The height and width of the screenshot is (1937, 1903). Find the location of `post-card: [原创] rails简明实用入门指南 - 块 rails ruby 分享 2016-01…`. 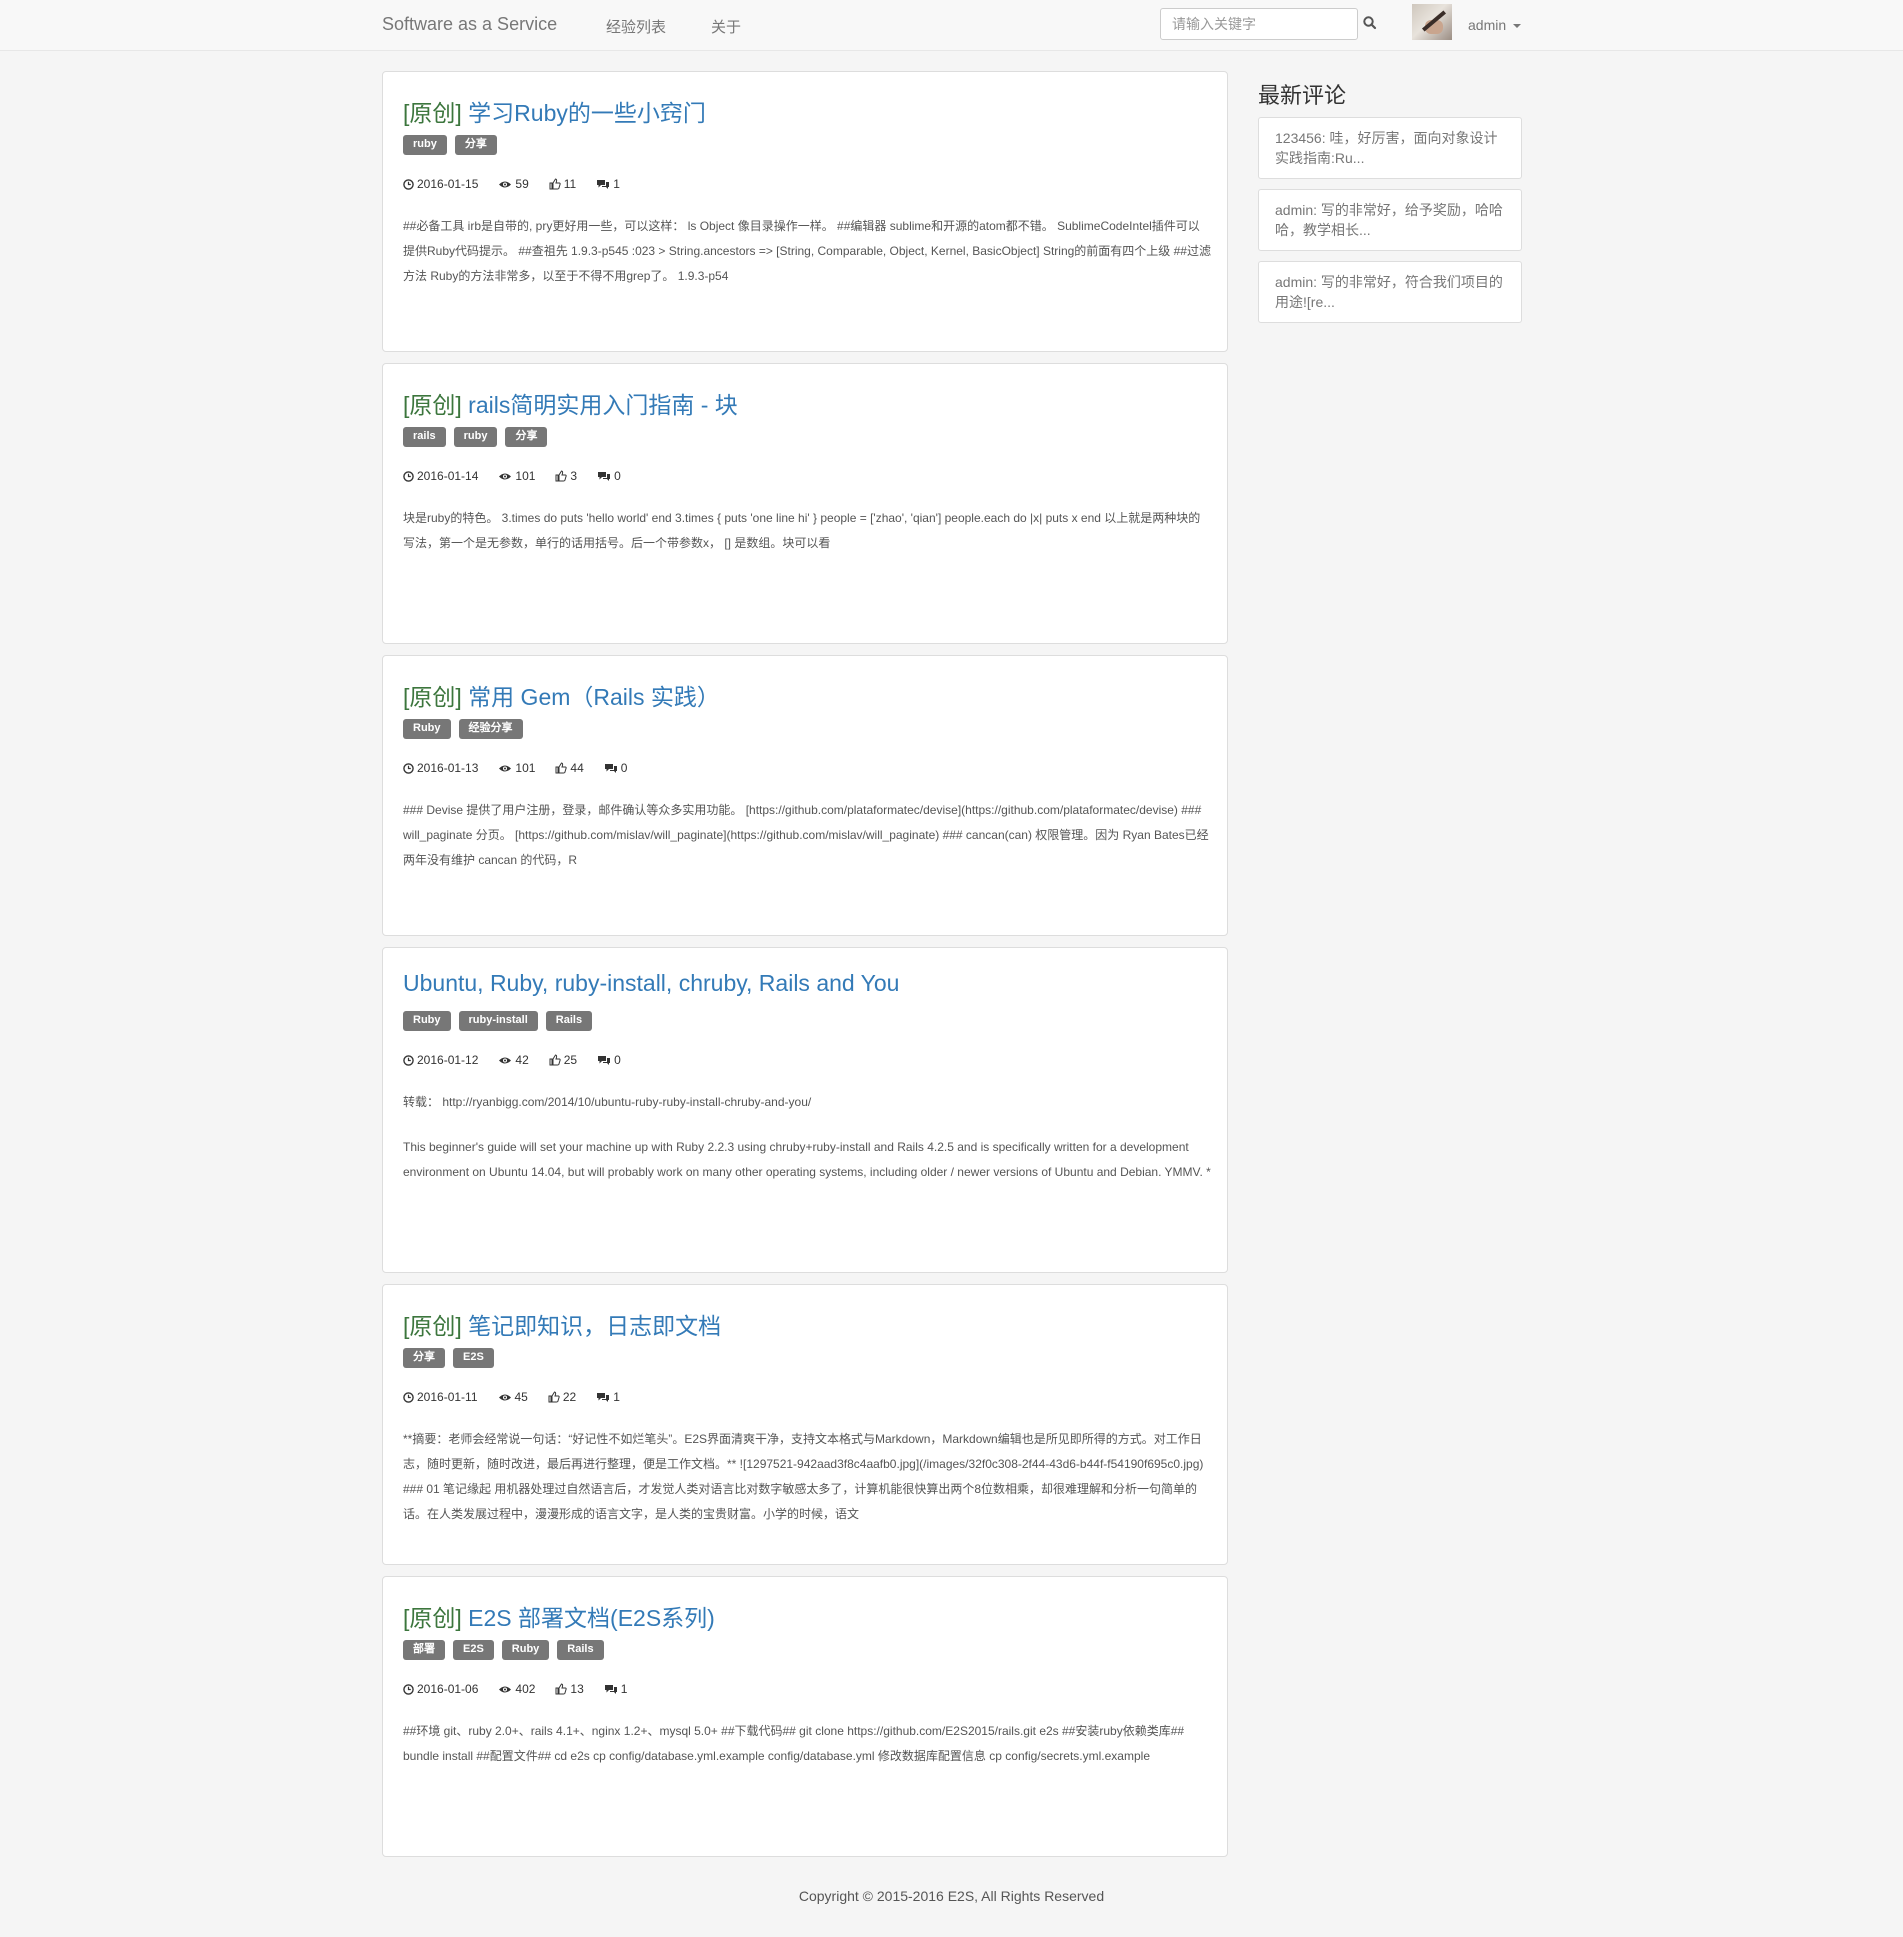

post-card: [原创] rails简明实用入门指南 - 块 rails ruby 分享 2016-01… is located at coordinates (805, 503).